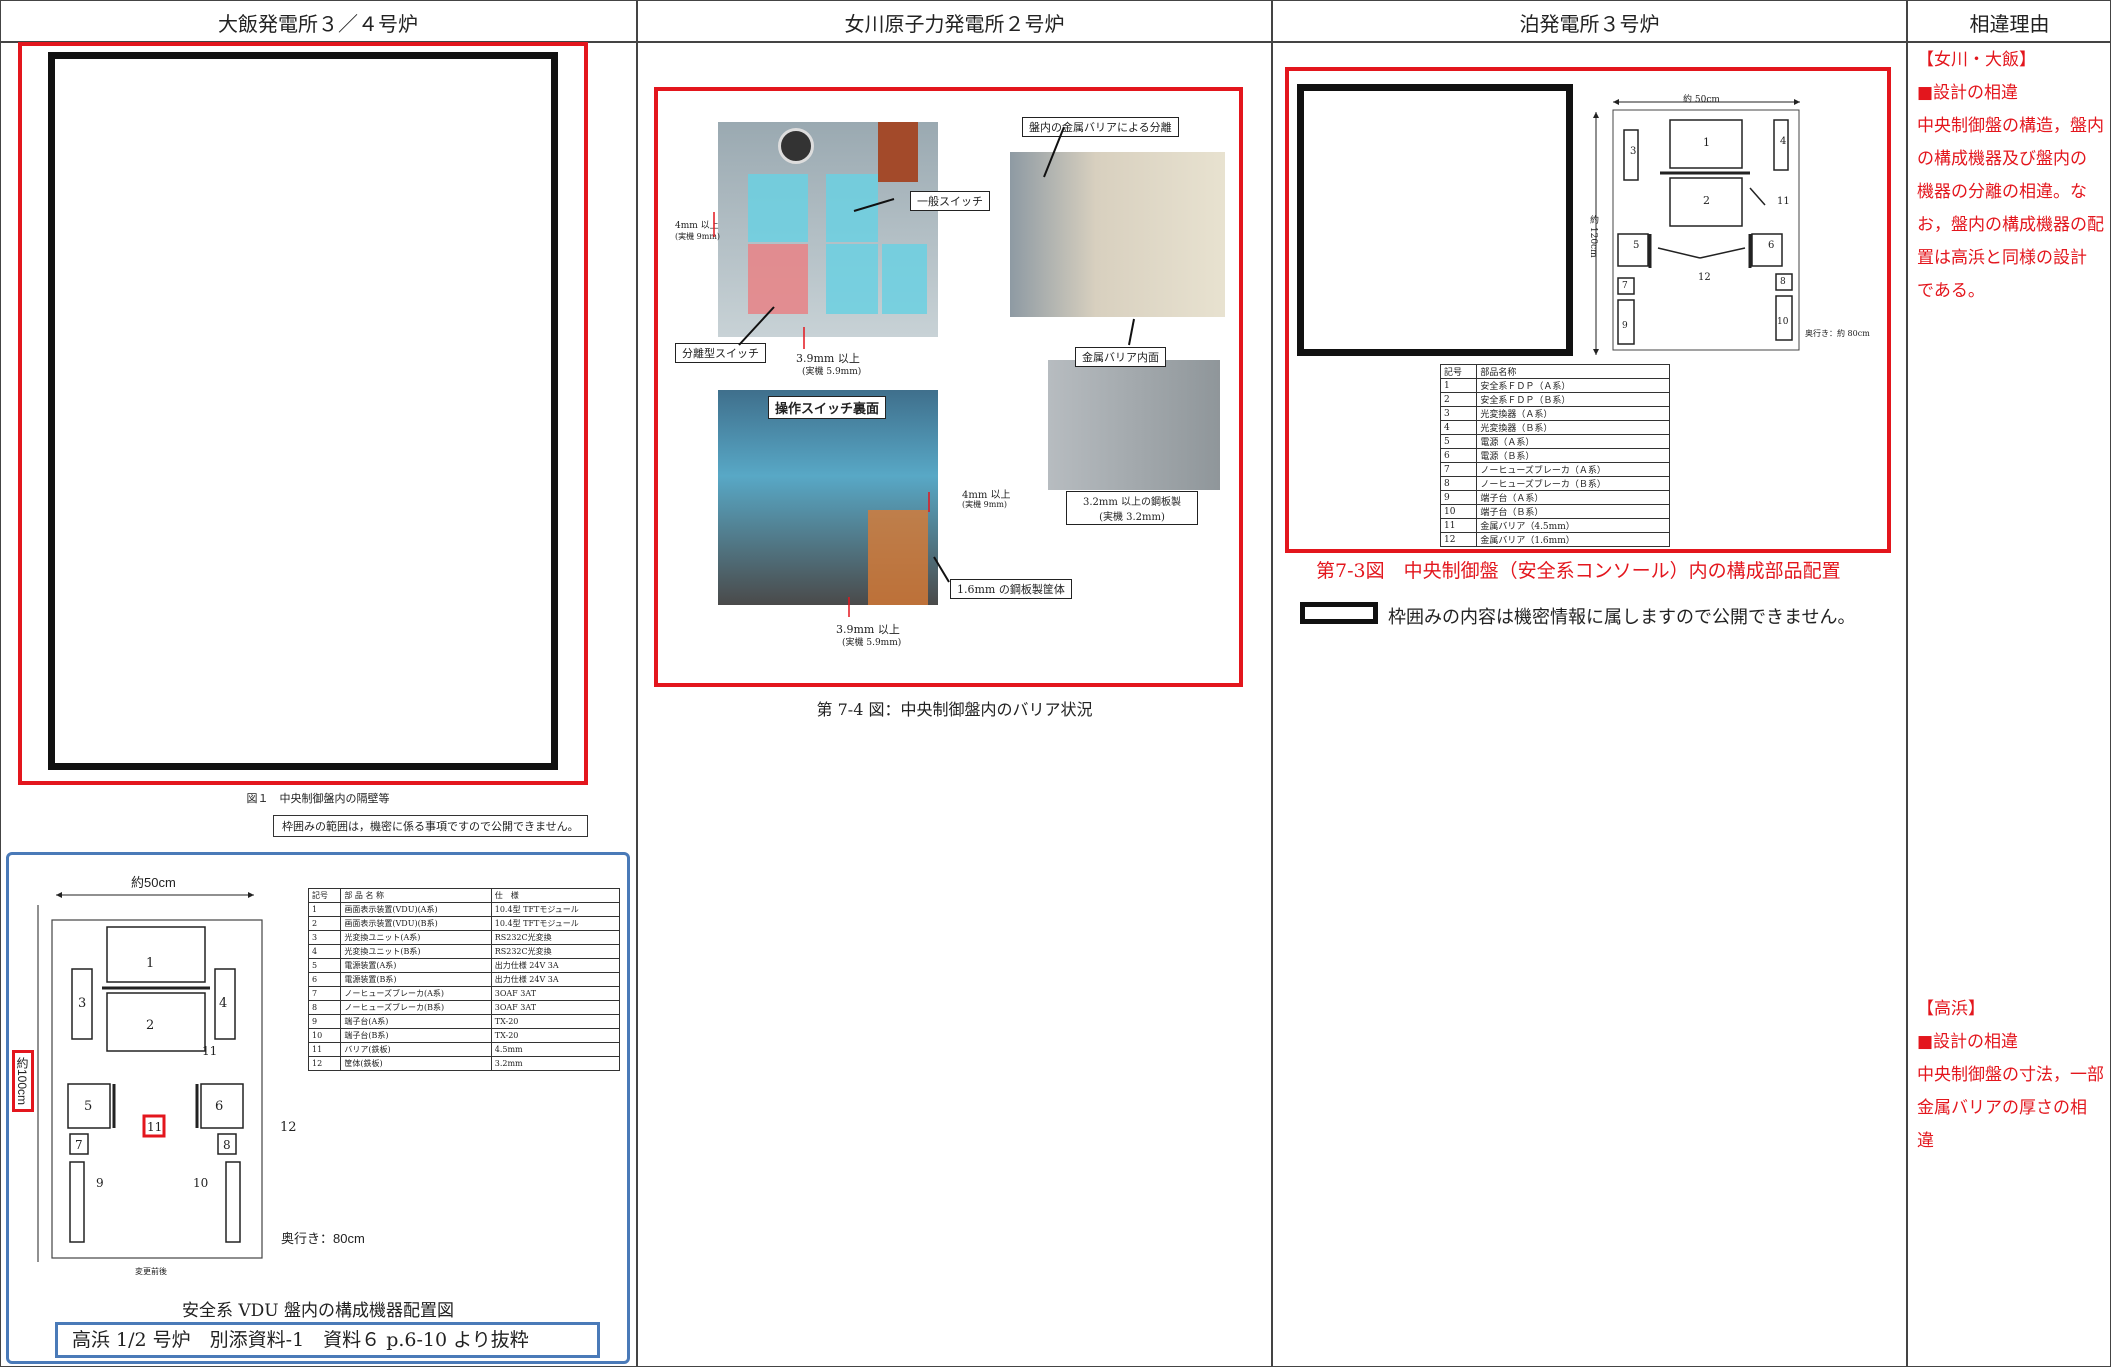 This screenshot has width=2111, height=1367. What do you see at coordinates (324, 895) in the screenshot?
I see `table-header: 記号` at bounding box center [324, 895].